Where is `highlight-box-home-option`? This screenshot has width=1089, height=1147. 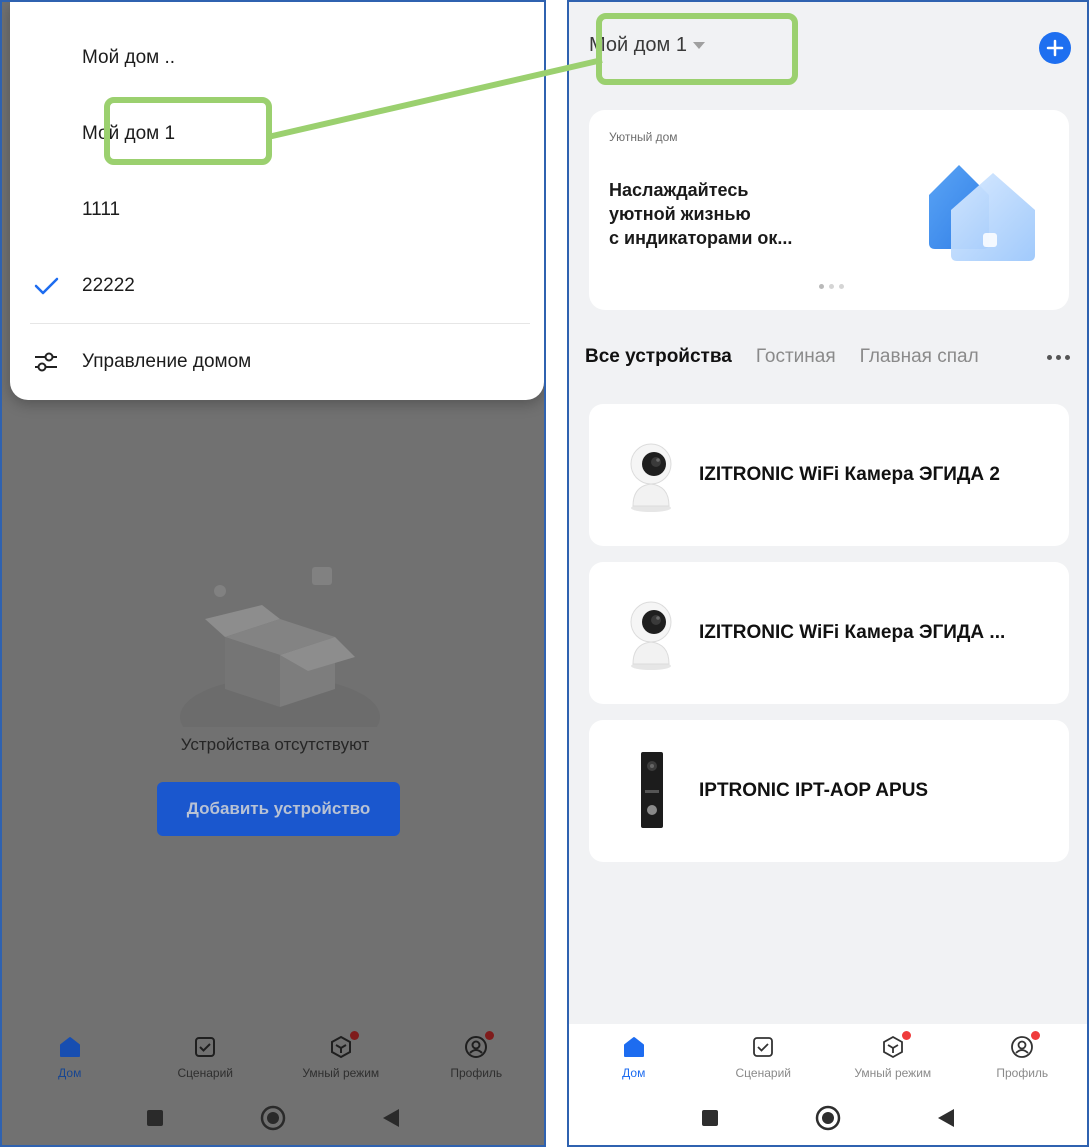
highlight-box-home-option is located at coordinates (188, 131).